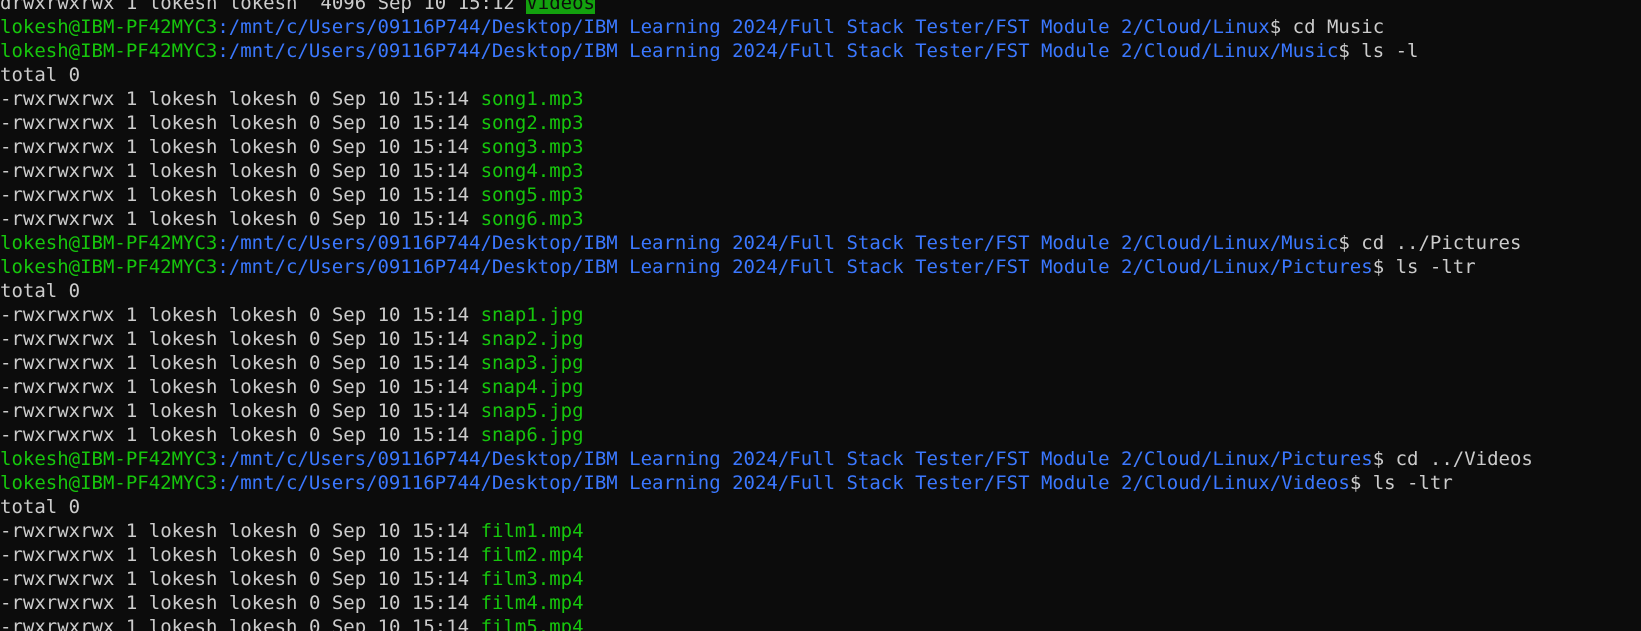 This screenshot has height=631, width=1641. I want to click on output-line: total 0, so click(766, 291).